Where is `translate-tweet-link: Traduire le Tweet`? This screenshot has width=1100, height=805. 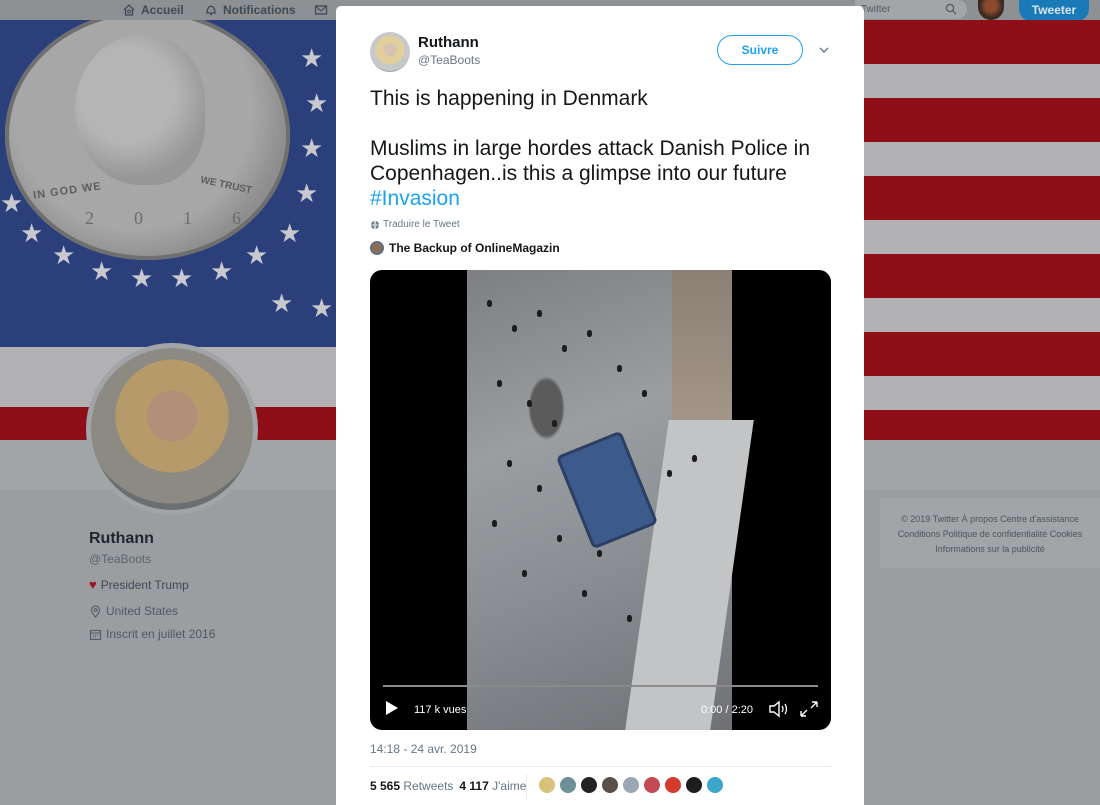
translate-tweet-link: Traduire le Tweet is located at coordinates (415, 224).